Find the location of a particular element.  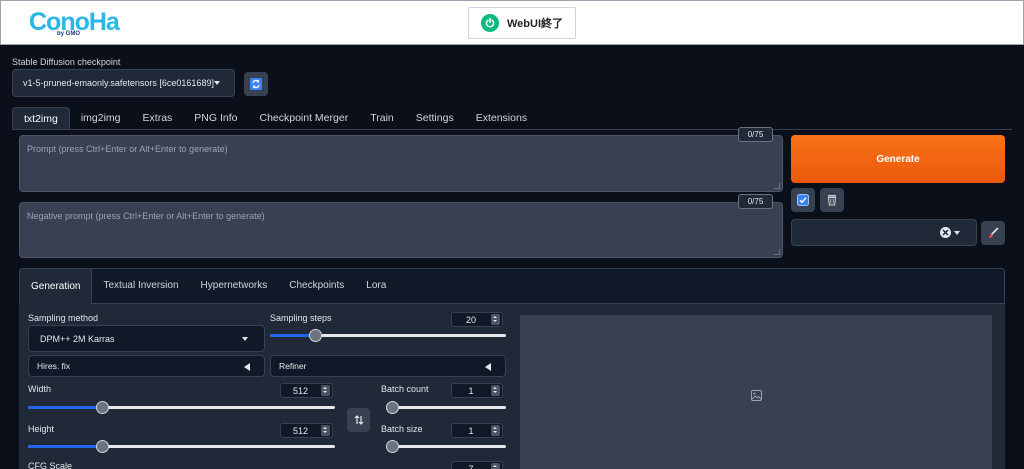

tab-lora: Lora is located at coordinates (376, 286).